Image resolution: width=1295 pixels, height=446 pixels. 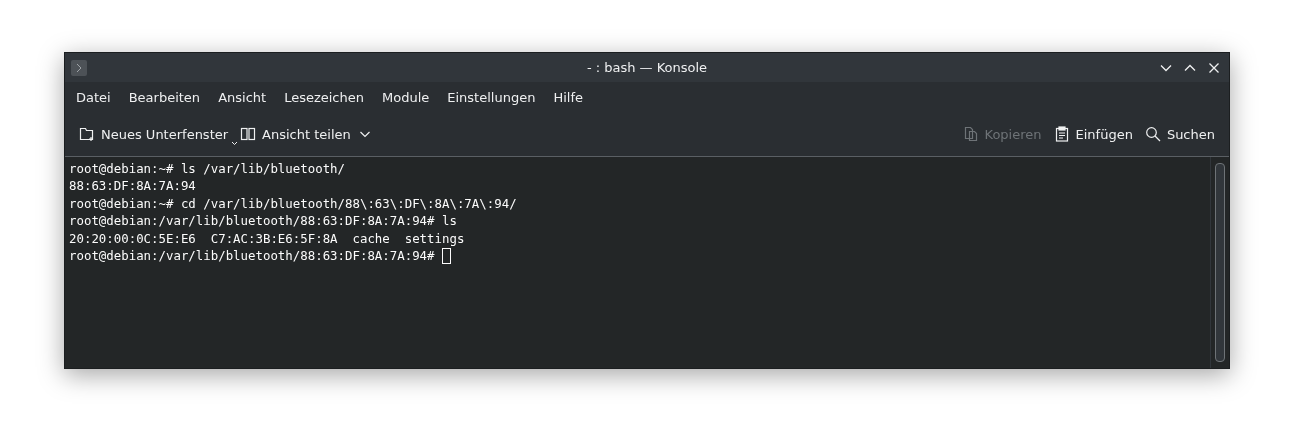 I want to click on terminal-line: 88:63:DF:8A:7A:94, so click(x=132, y=186).